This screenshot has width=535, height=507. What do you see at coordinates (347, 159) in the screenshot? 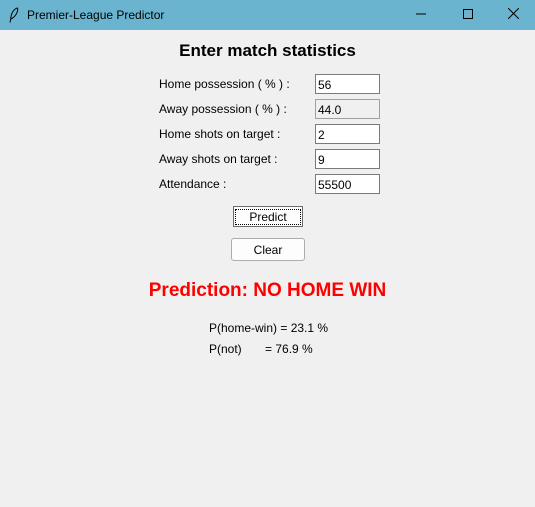
I see `away-shots-input` at bounding box center [347, 159].